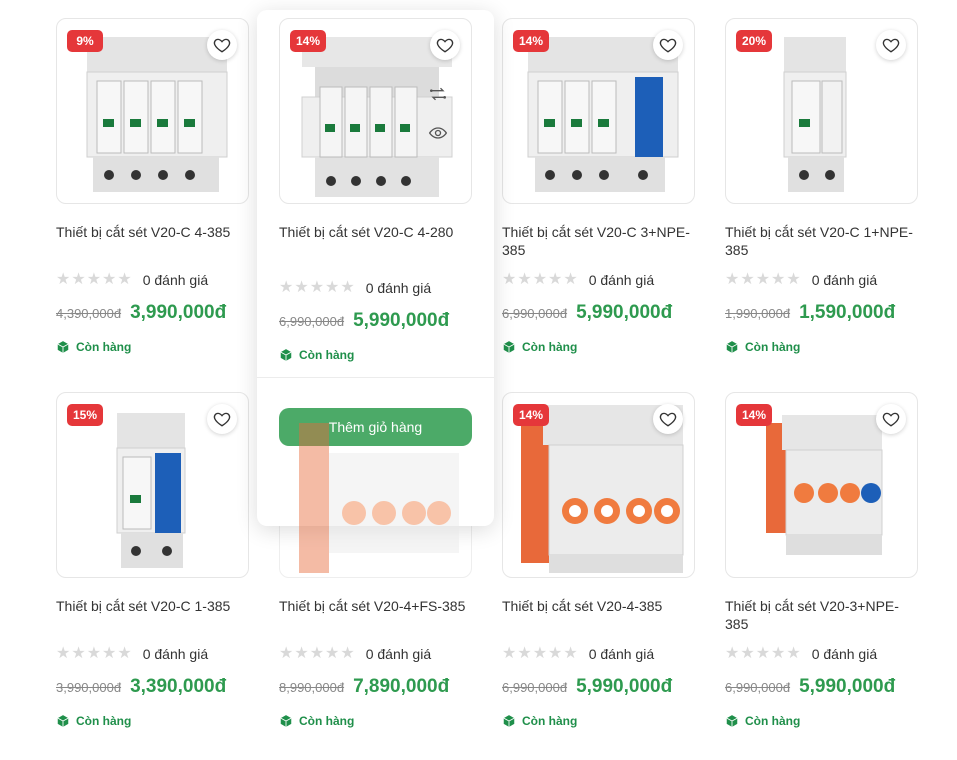  I want to click on product-prices: 1,990,000đ 1,590,000đ, so click(810, 314).